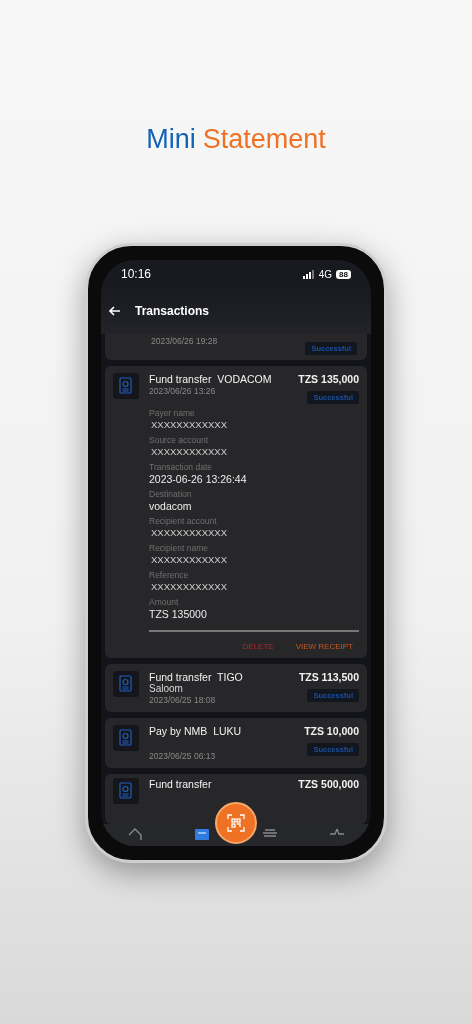 Image resolution: width=472 pixels, height=1024 pixels. I want to click on screen-title: Transactions, so click(172, 311).